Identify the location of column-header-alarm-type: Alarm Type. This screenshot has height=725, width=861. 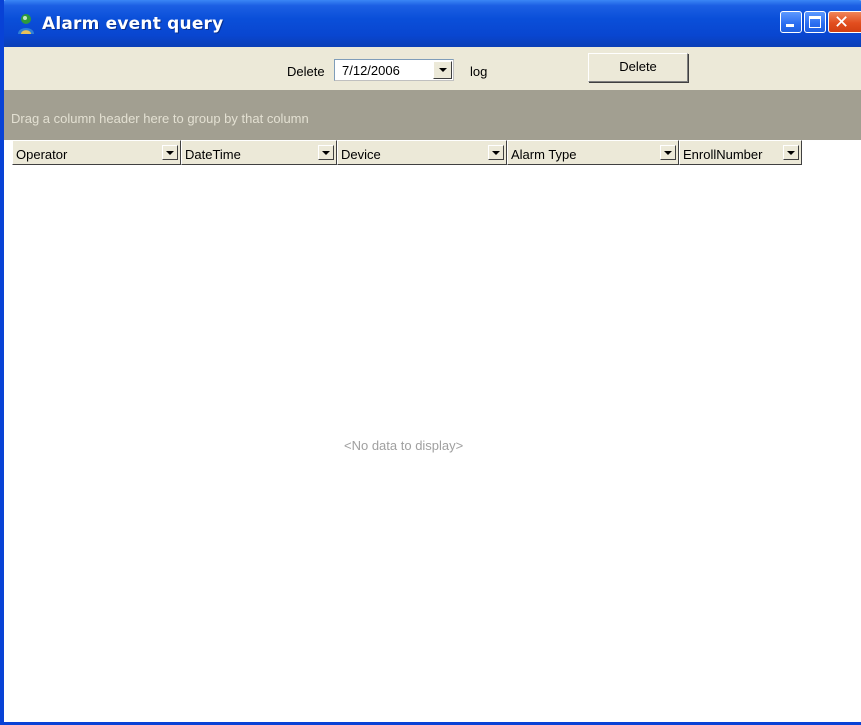
(593, 152).